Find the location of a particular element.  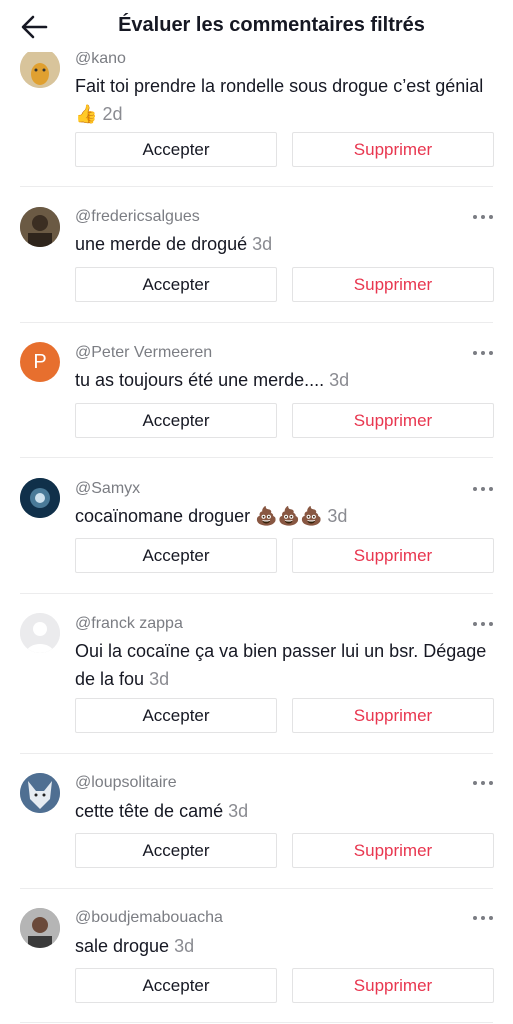

comment-text: sale drogue 3d is located at coordinates (135, 946).